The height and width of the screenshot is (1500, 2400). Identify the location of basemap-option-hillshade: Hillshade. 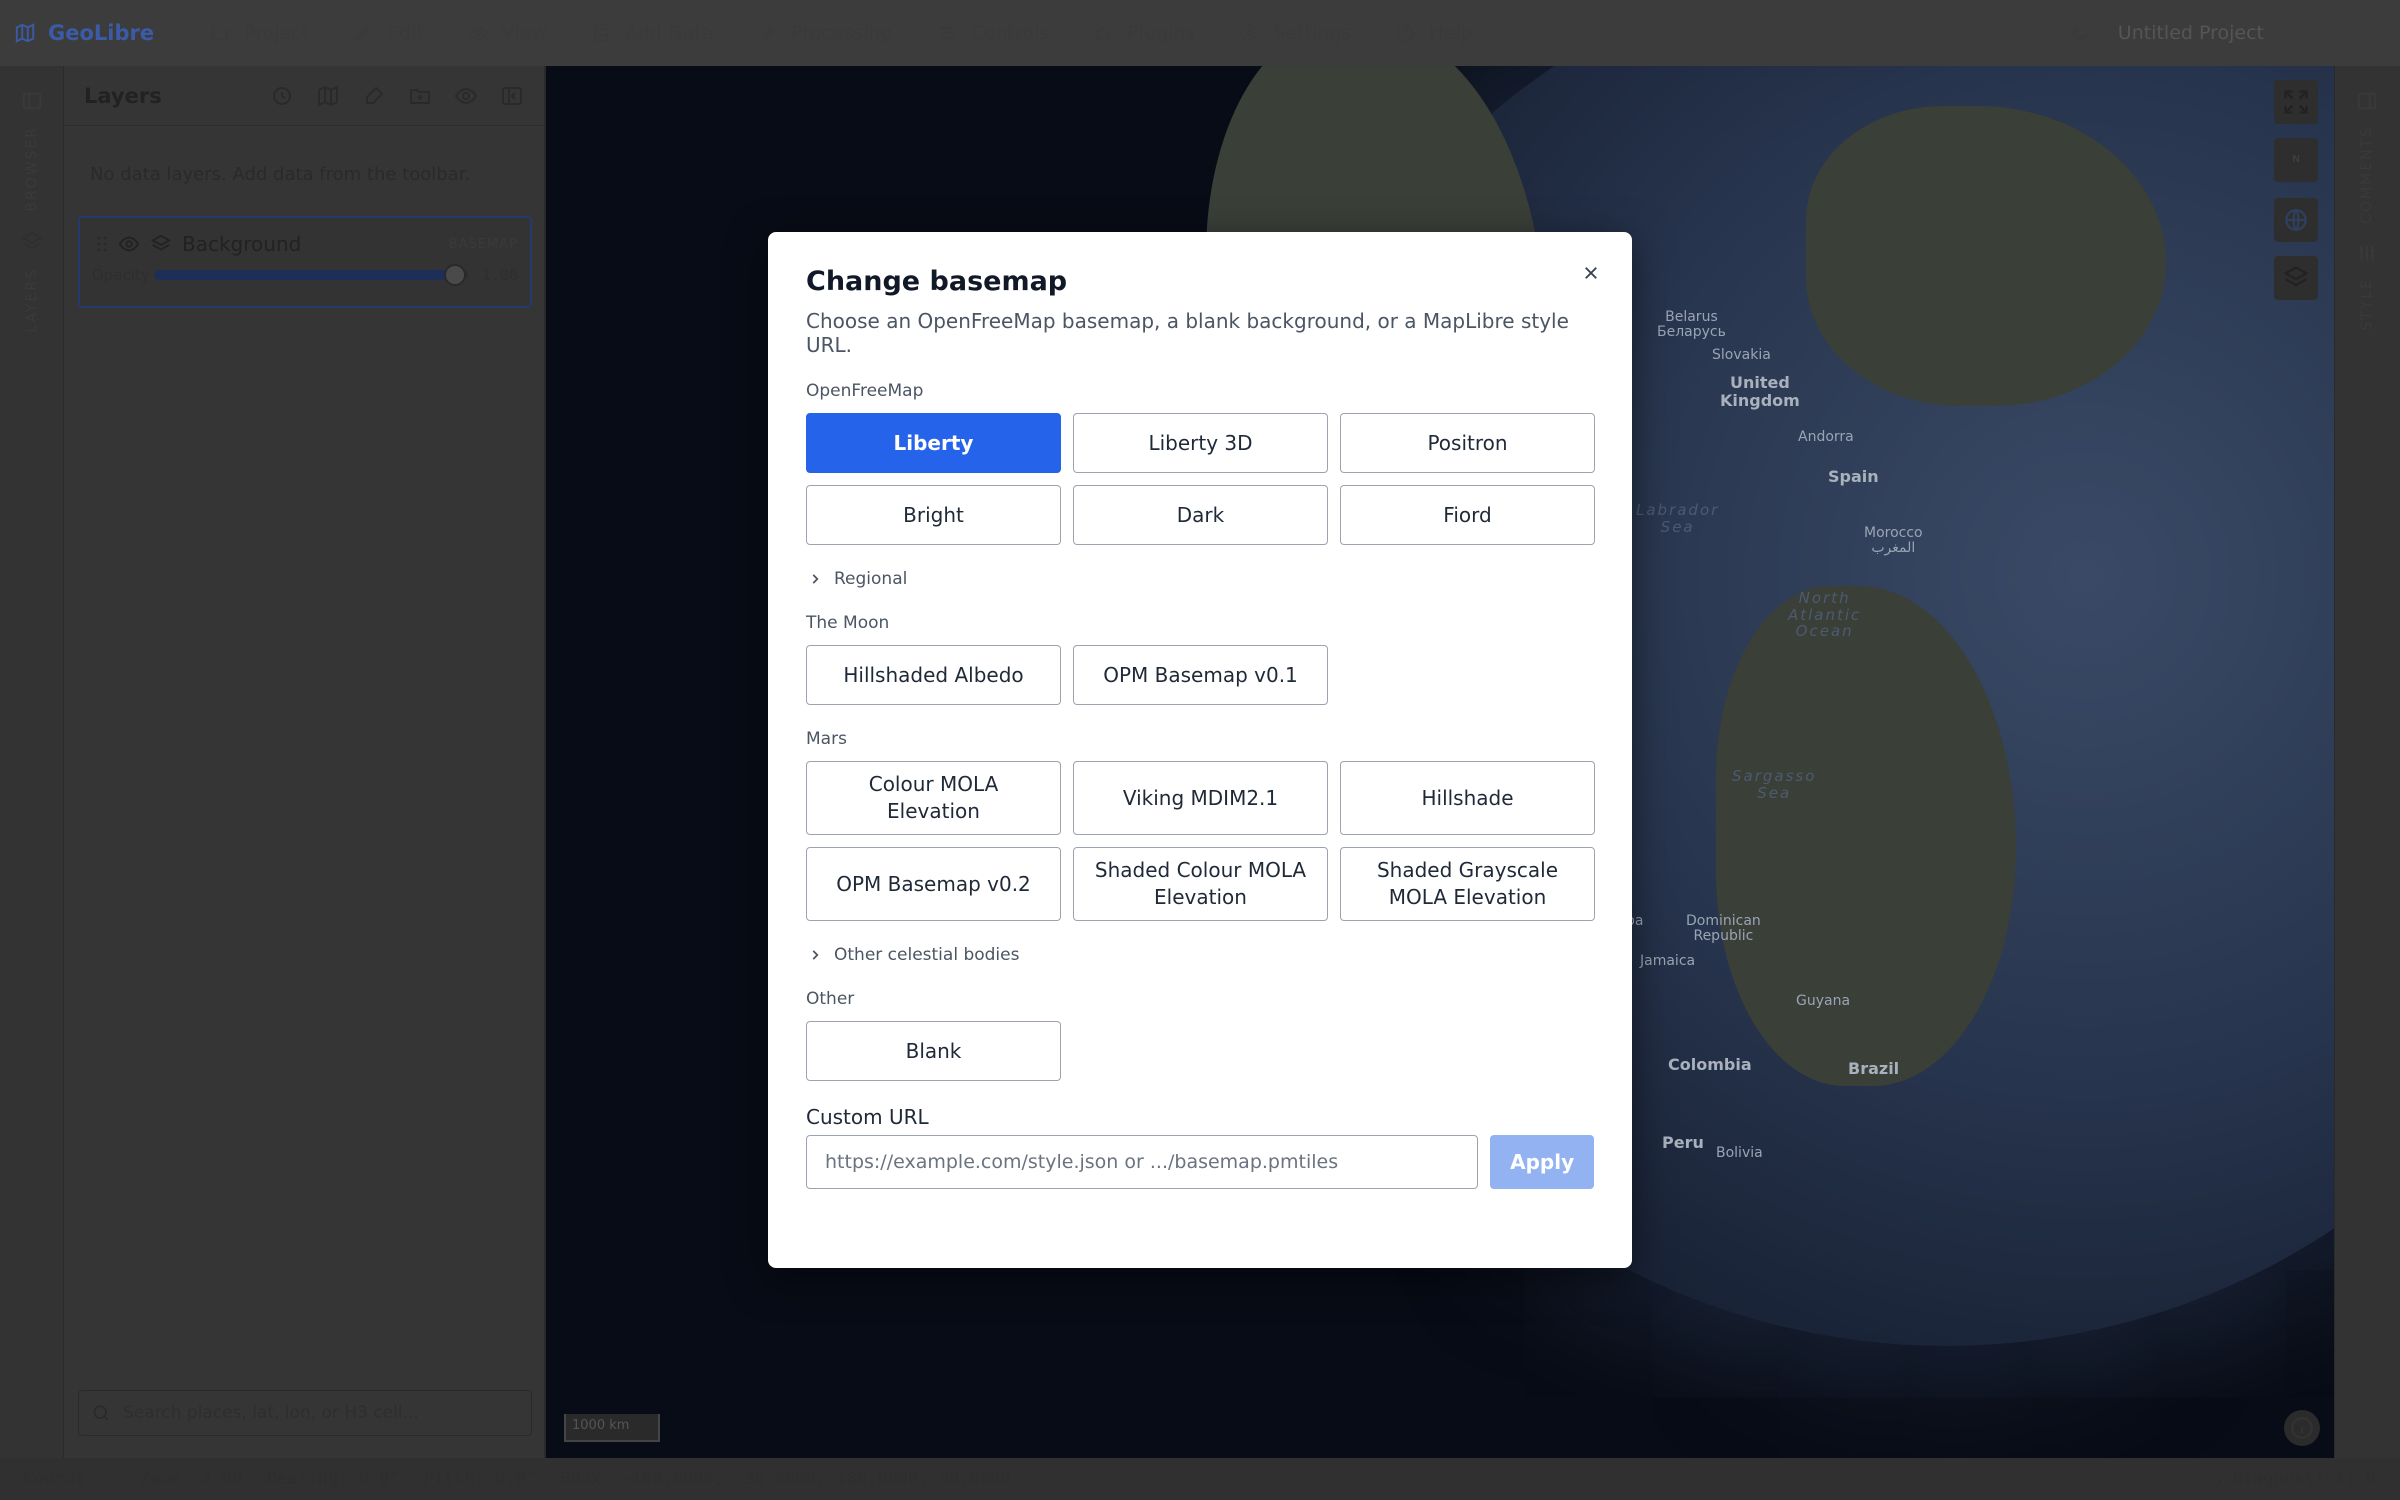
(1467, 798).